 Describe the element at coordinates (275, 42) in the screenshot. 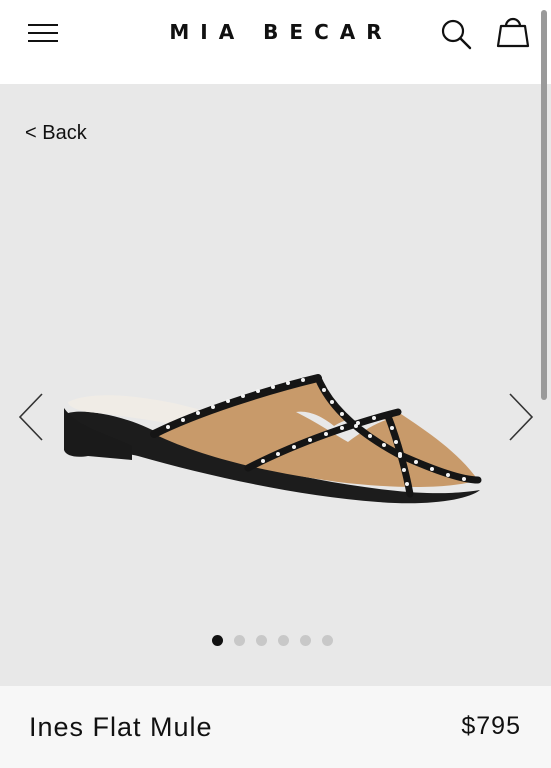

I see `site-header: MIA BECAR` at that location.